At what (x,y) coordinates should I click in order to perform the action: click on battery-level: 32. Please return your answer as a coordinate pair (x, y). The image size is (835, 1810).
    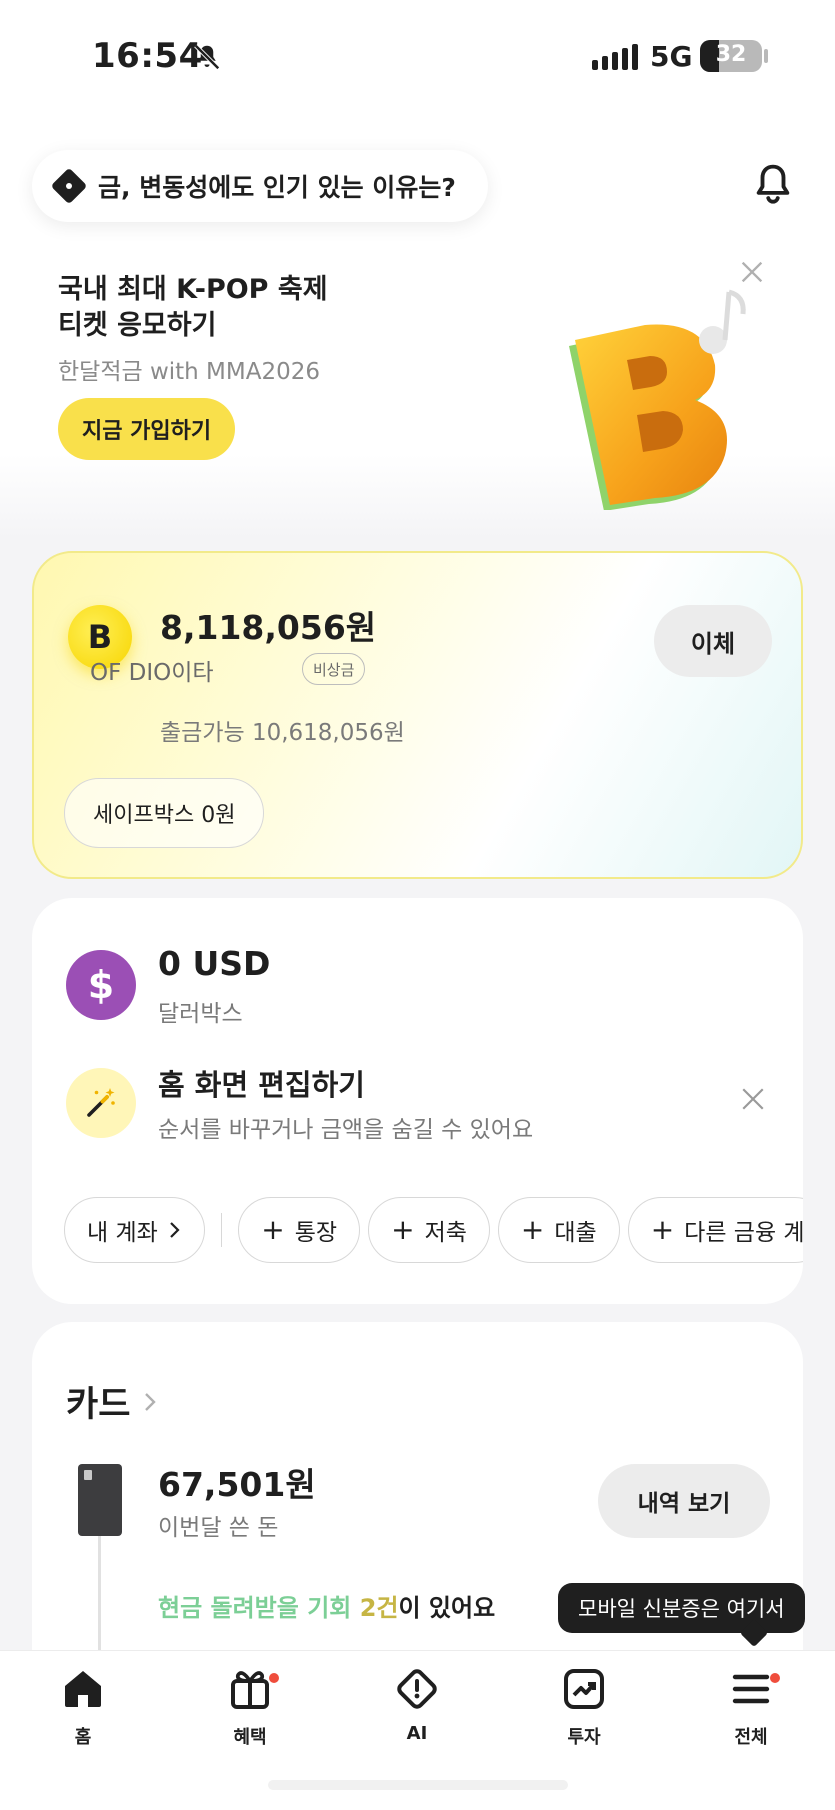
    Looking at the image, I should click on (731, 54).